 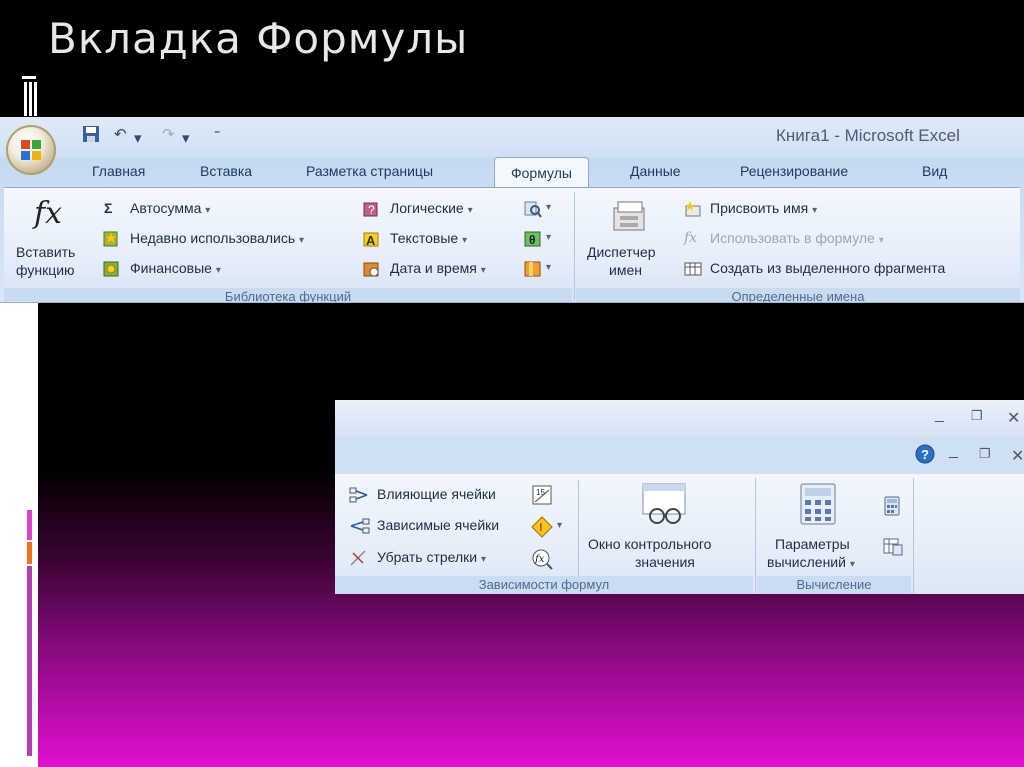 What do you see at coordinates (763, 208) in the screenshot?
I see `define-name-button: Присвоить имя ▾` at bounding box center [763, 208].